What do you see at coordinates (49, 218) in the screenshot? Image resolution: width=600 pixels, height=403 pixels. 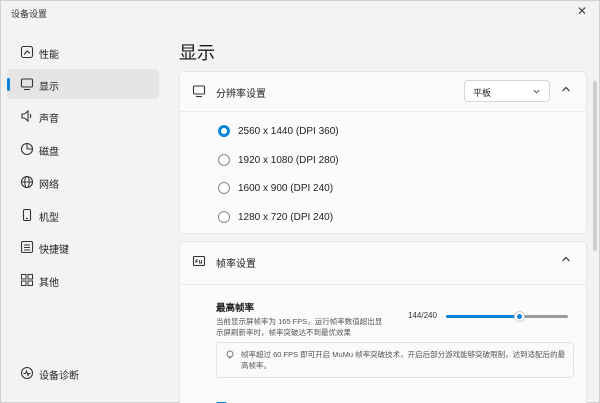 I see `sidebar-item-label: 机型` at bounding box center [49, 218].